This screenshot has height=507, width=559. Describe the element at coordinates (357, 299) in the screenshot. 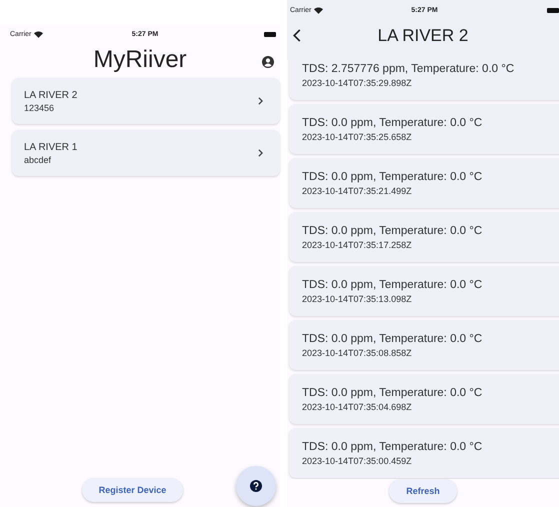

I see `reading-timestamp: 2023-10-14T07:35:13.098Z` at that location.